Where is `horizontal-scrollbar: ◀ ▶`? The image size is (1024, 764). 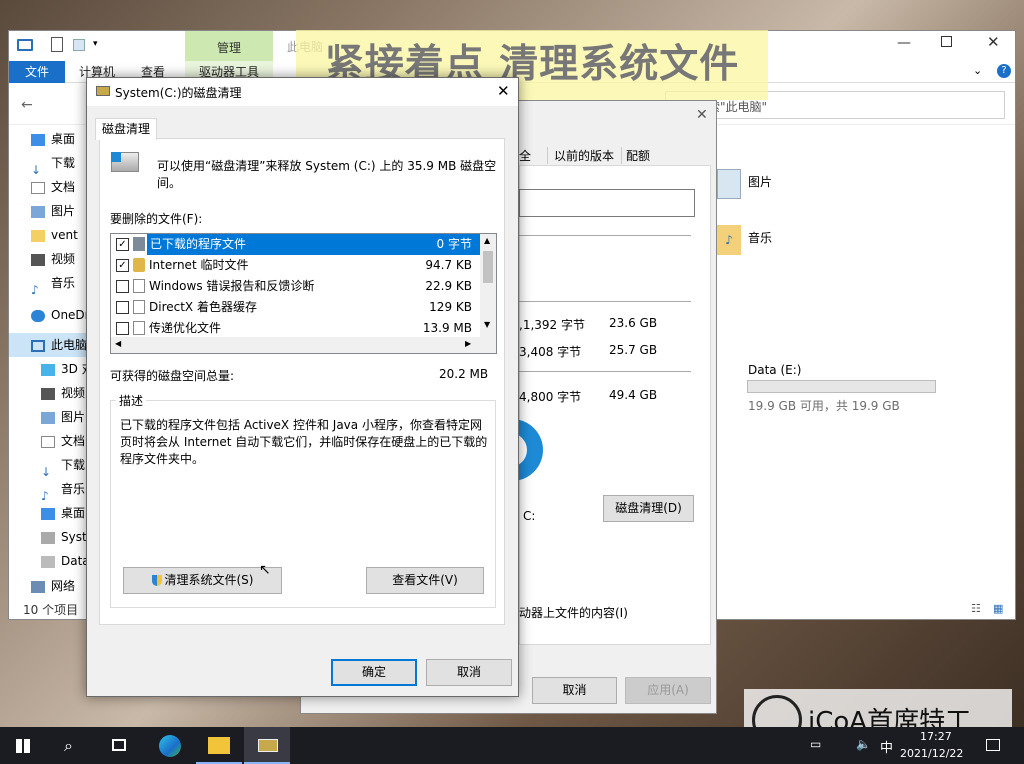
horizontal-scrollbar: ◀ ▶ is located at coordinates (303, 345).